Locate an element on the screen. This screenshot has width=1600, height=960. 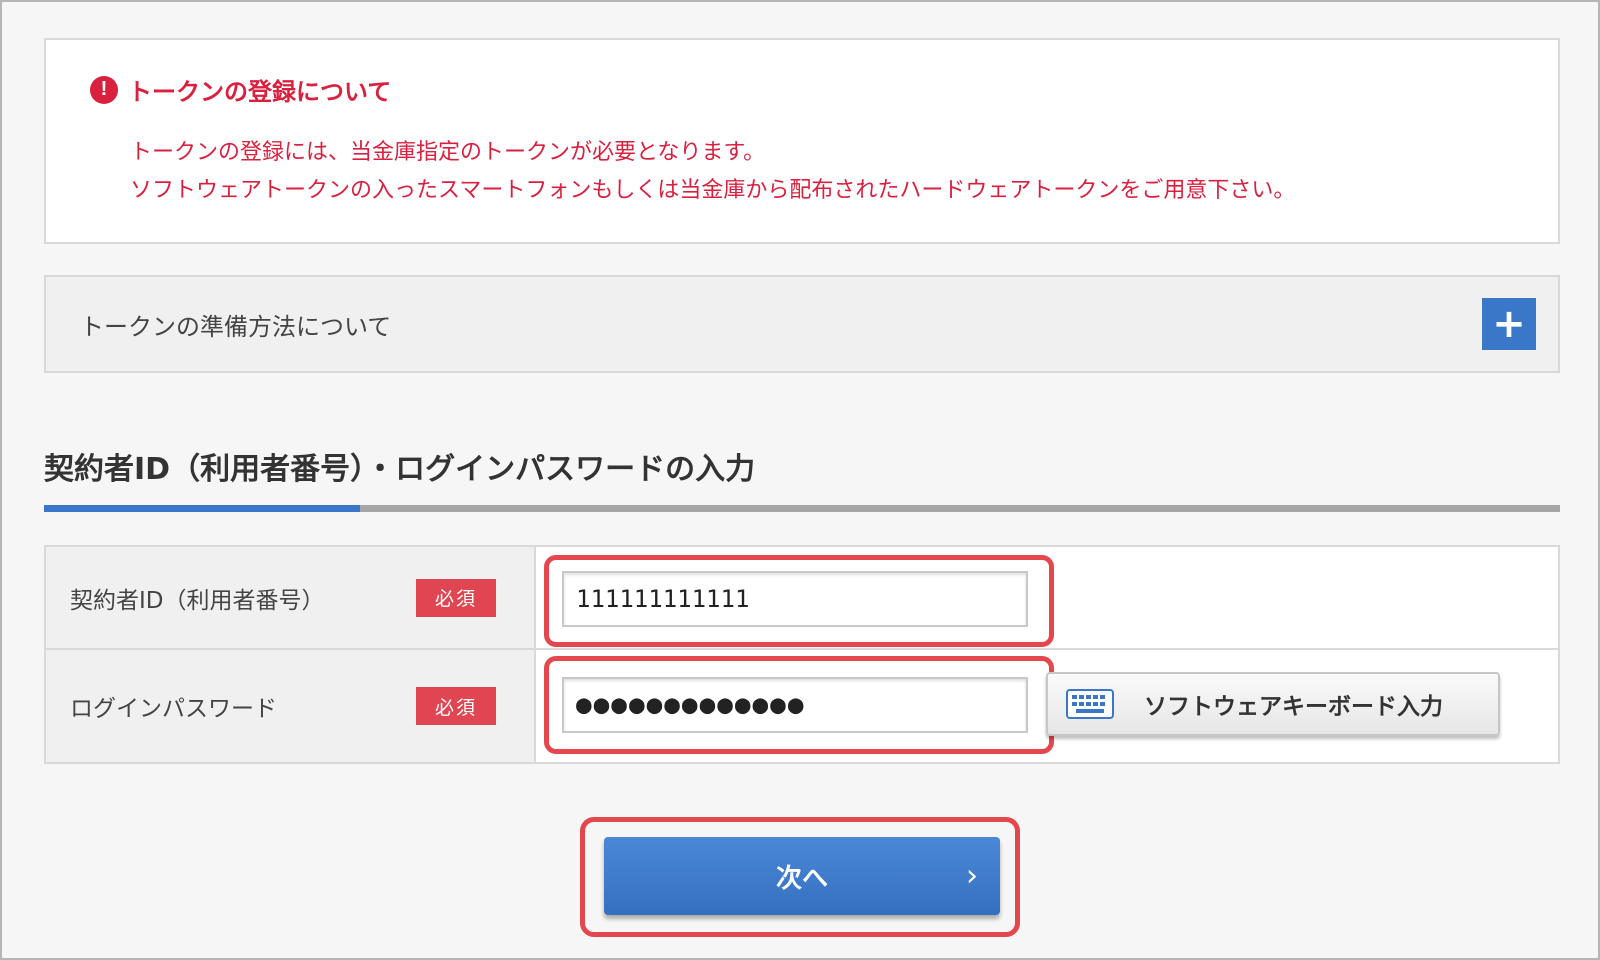
contract-id-input-cell is located at coordinates (1047, 597).